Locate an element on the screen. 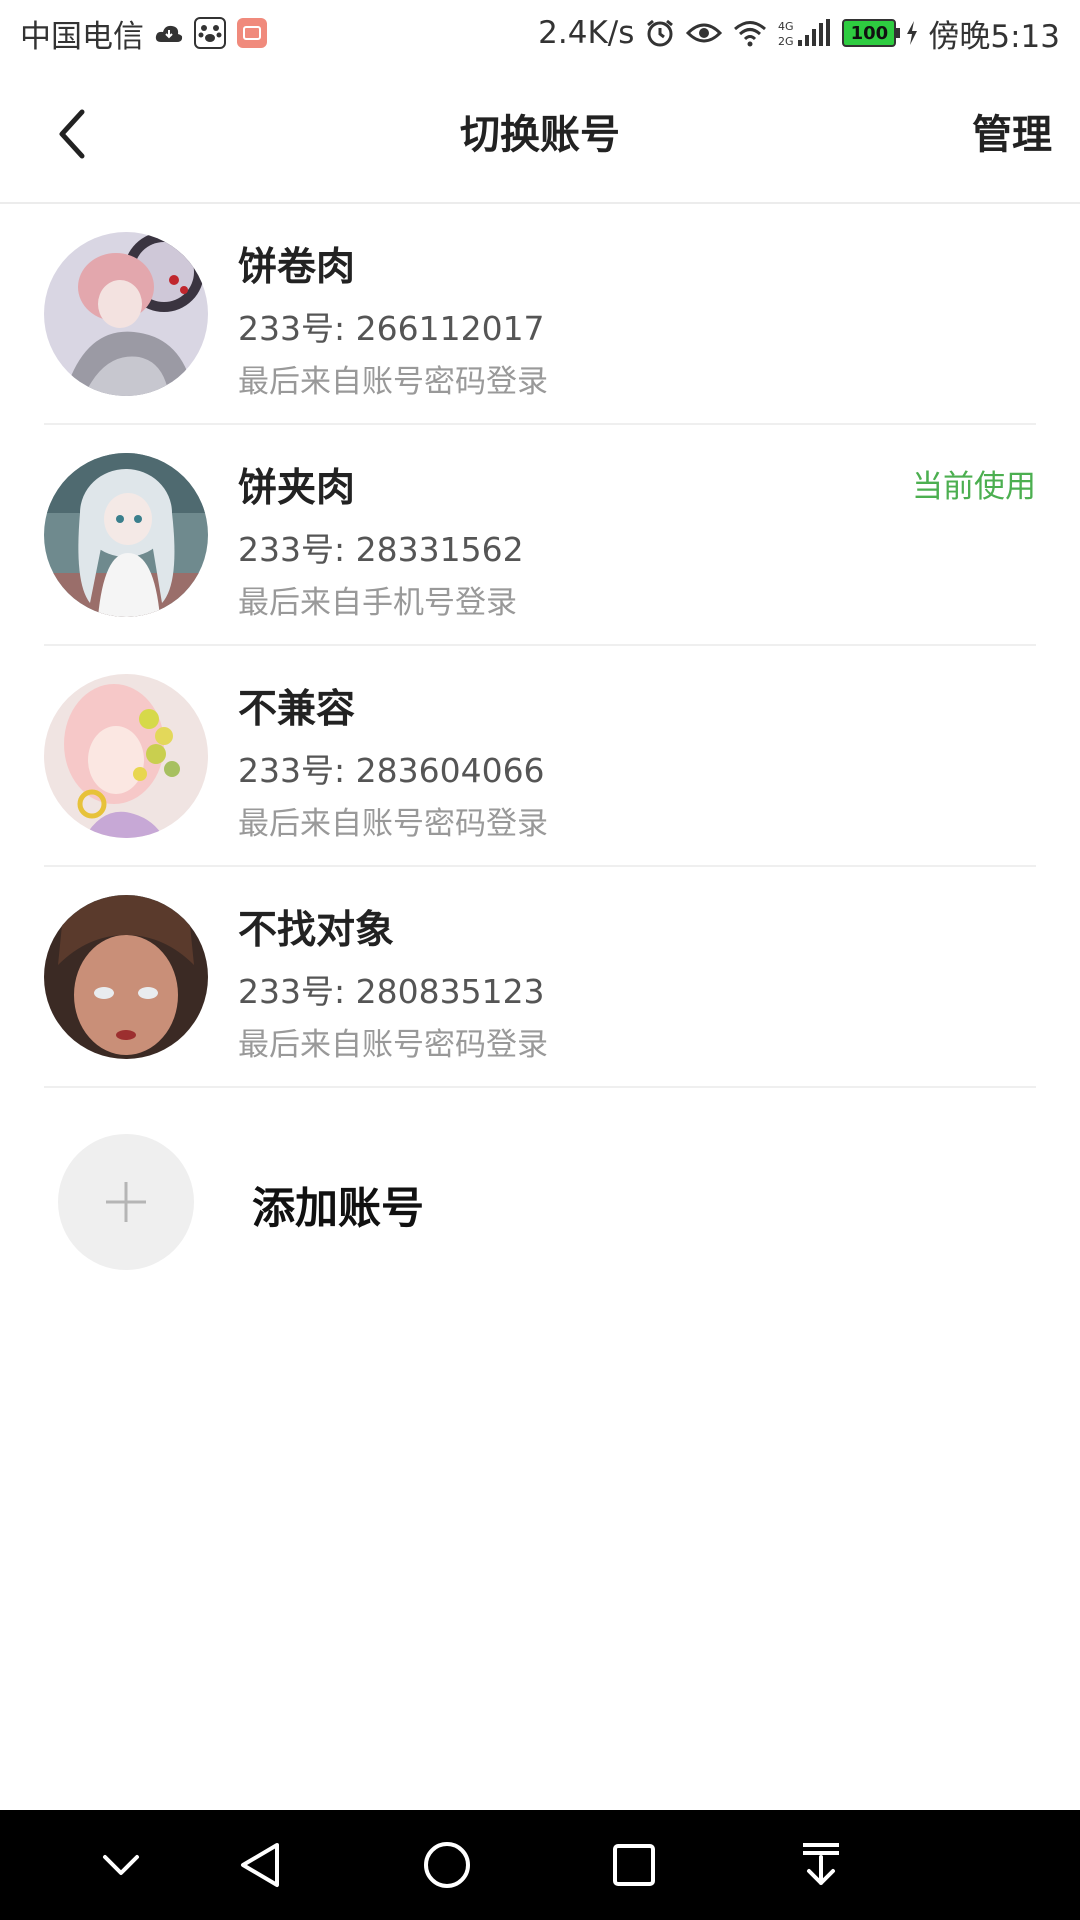 The height and width of the screenshot is (1920, 1080). account-row: 饼卷肉 233号: 266112017 最后来自账号密码登录 is located at coordinates (540, 314).